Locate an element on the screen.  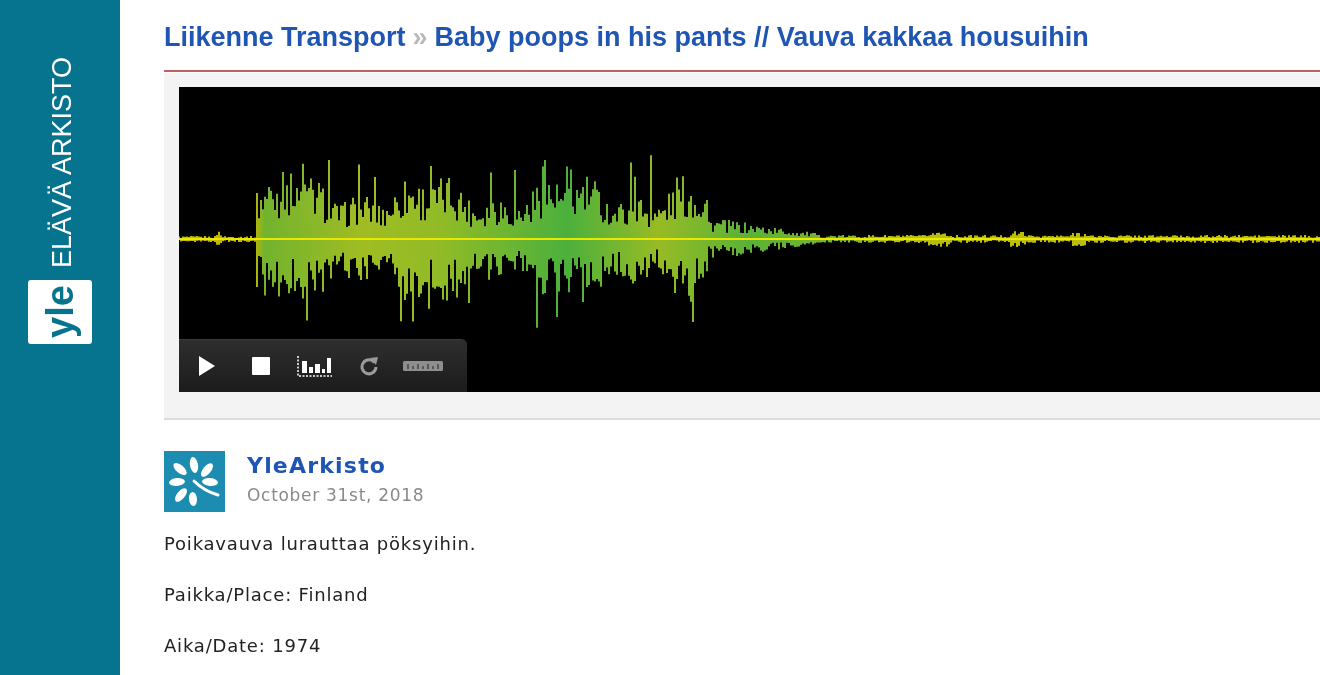
post-text: Aika/Date: 1974 is located at coordinates (243, 646).